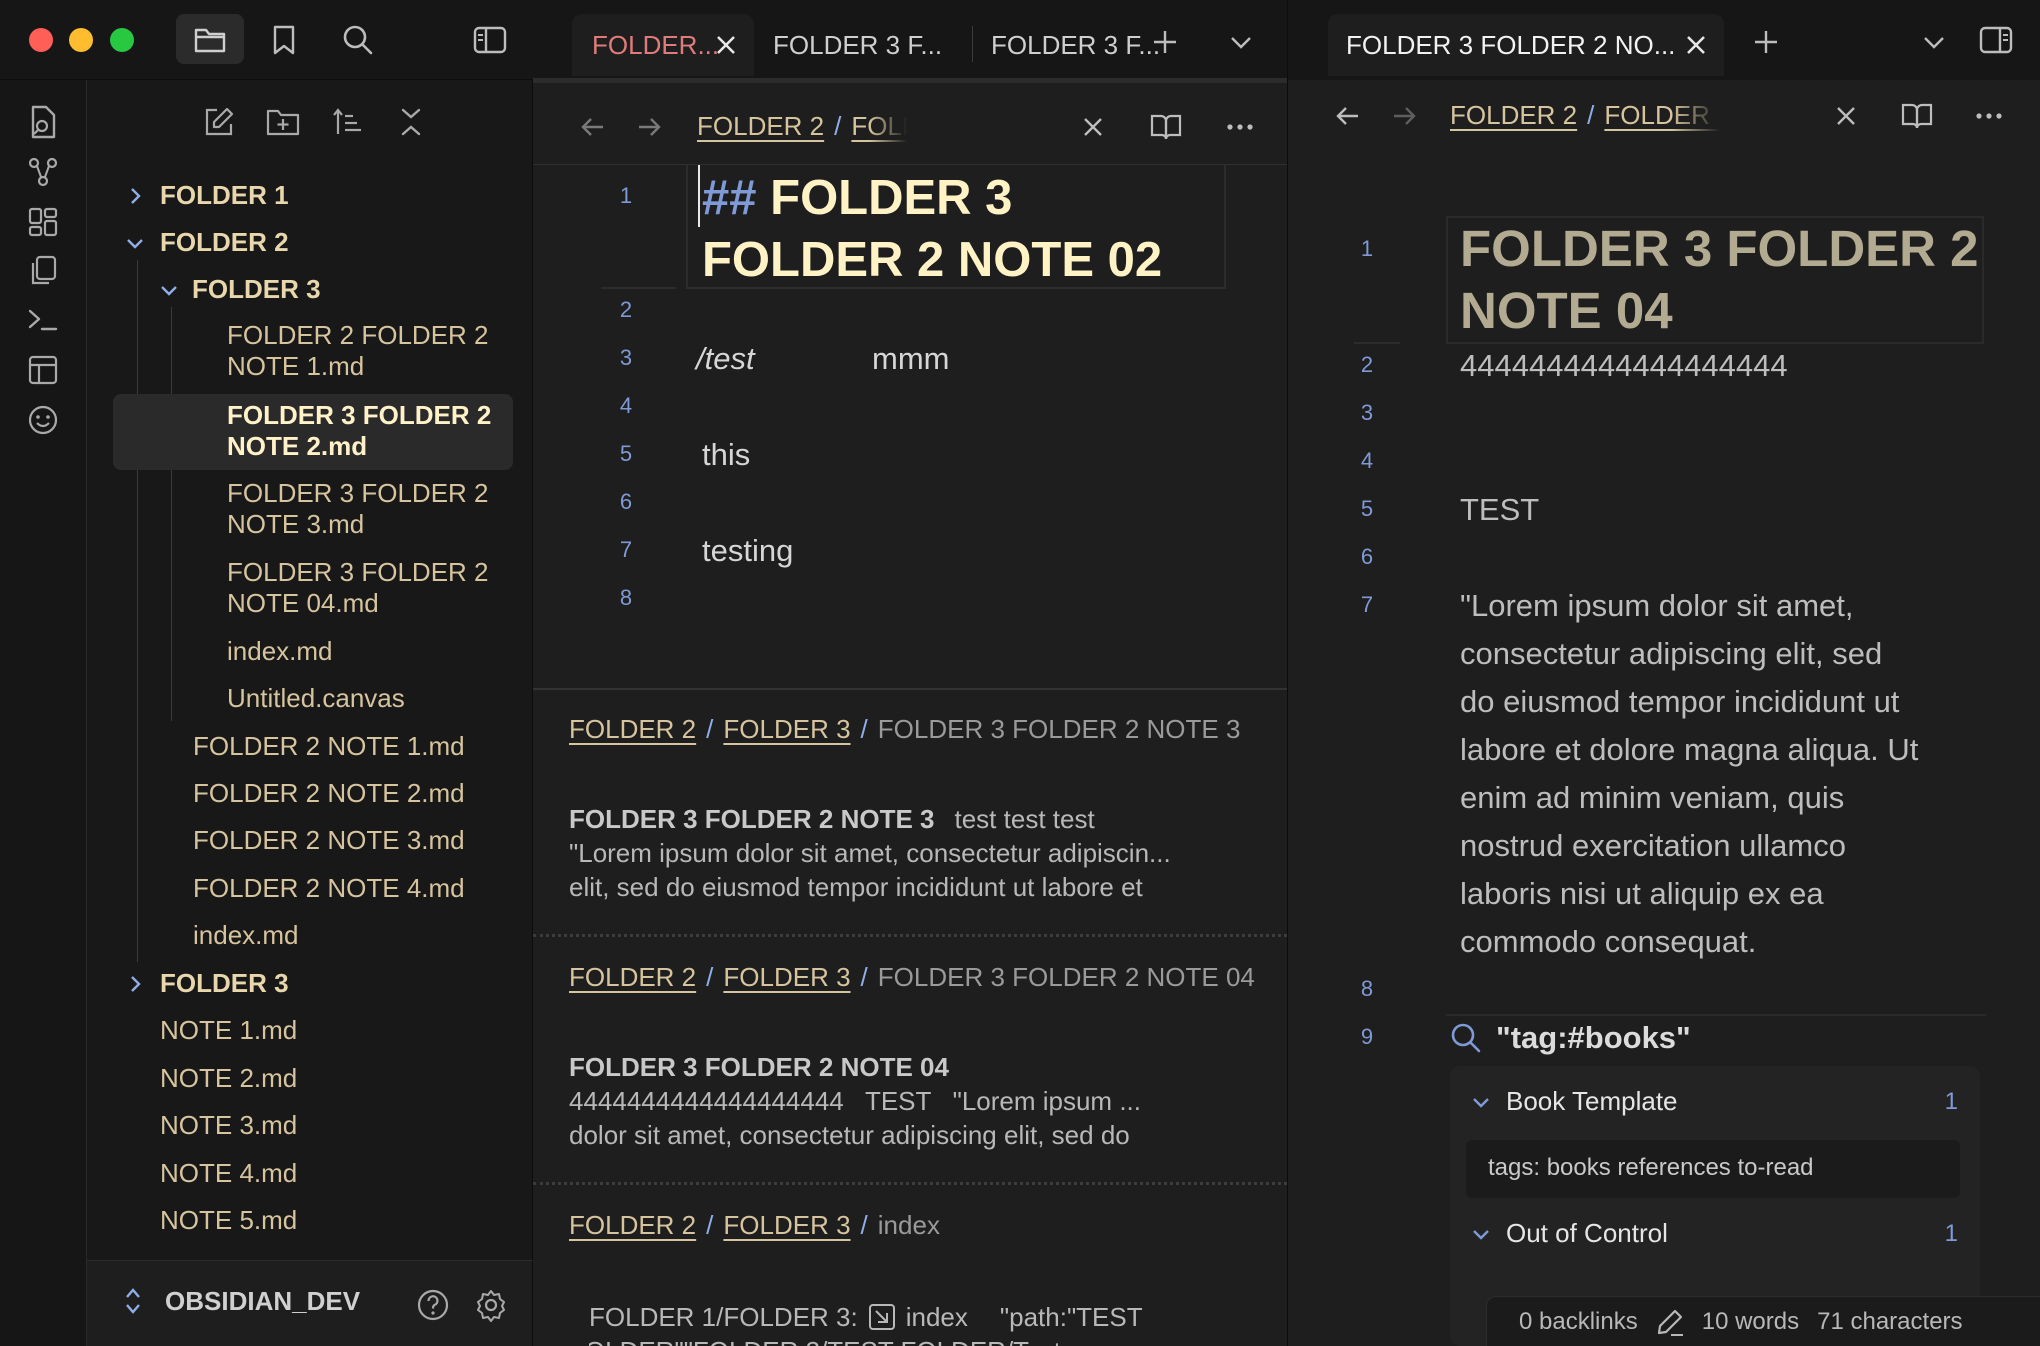 The height and width of the screenshot is (1346, 2040). What do you see at coordinates (910, 935) in the screenshot?
I see `result-divider` at bounding box center [910, 935].